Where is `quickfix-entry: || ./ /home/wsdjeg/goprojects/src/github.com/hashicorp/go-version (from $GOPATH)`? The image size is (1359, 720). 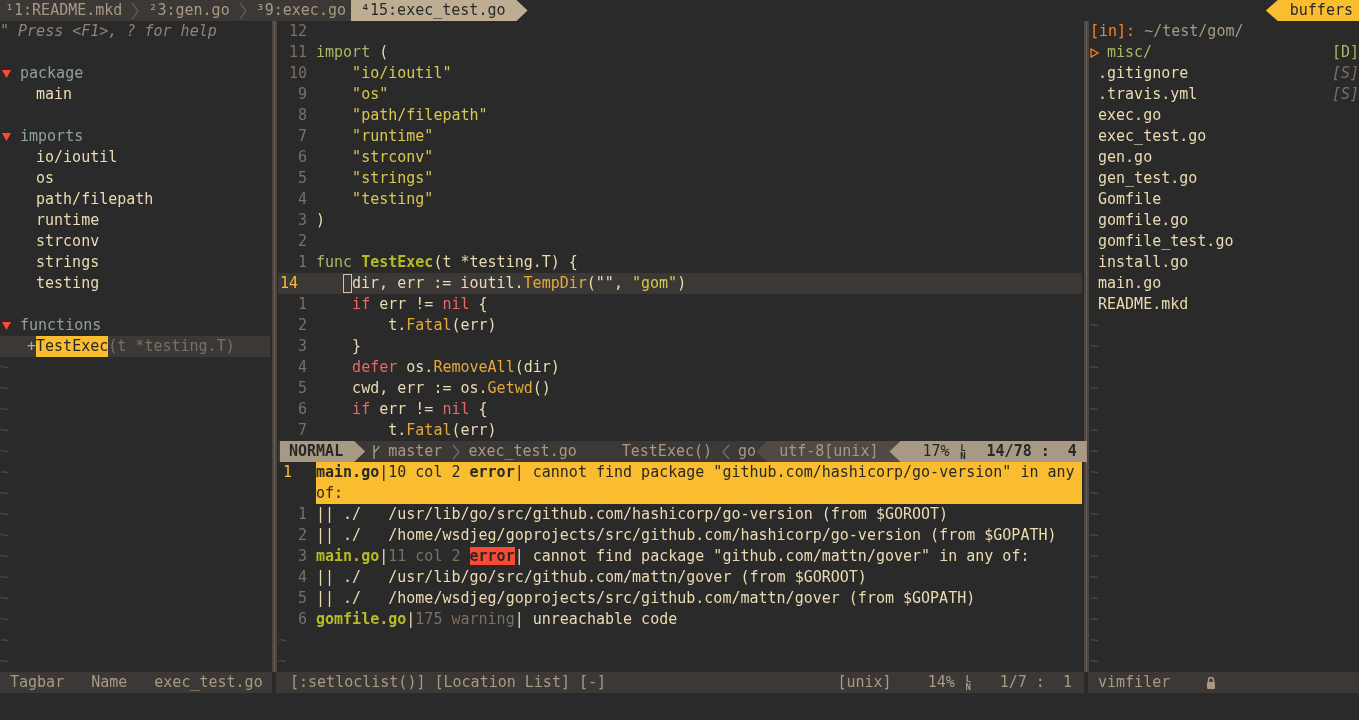 quickfix-entry: || ./ /home/wsdjeg/goprojects/src/github.com/hashicorp/go-version (from $GOPATH) is located at coordinates (686, 535).